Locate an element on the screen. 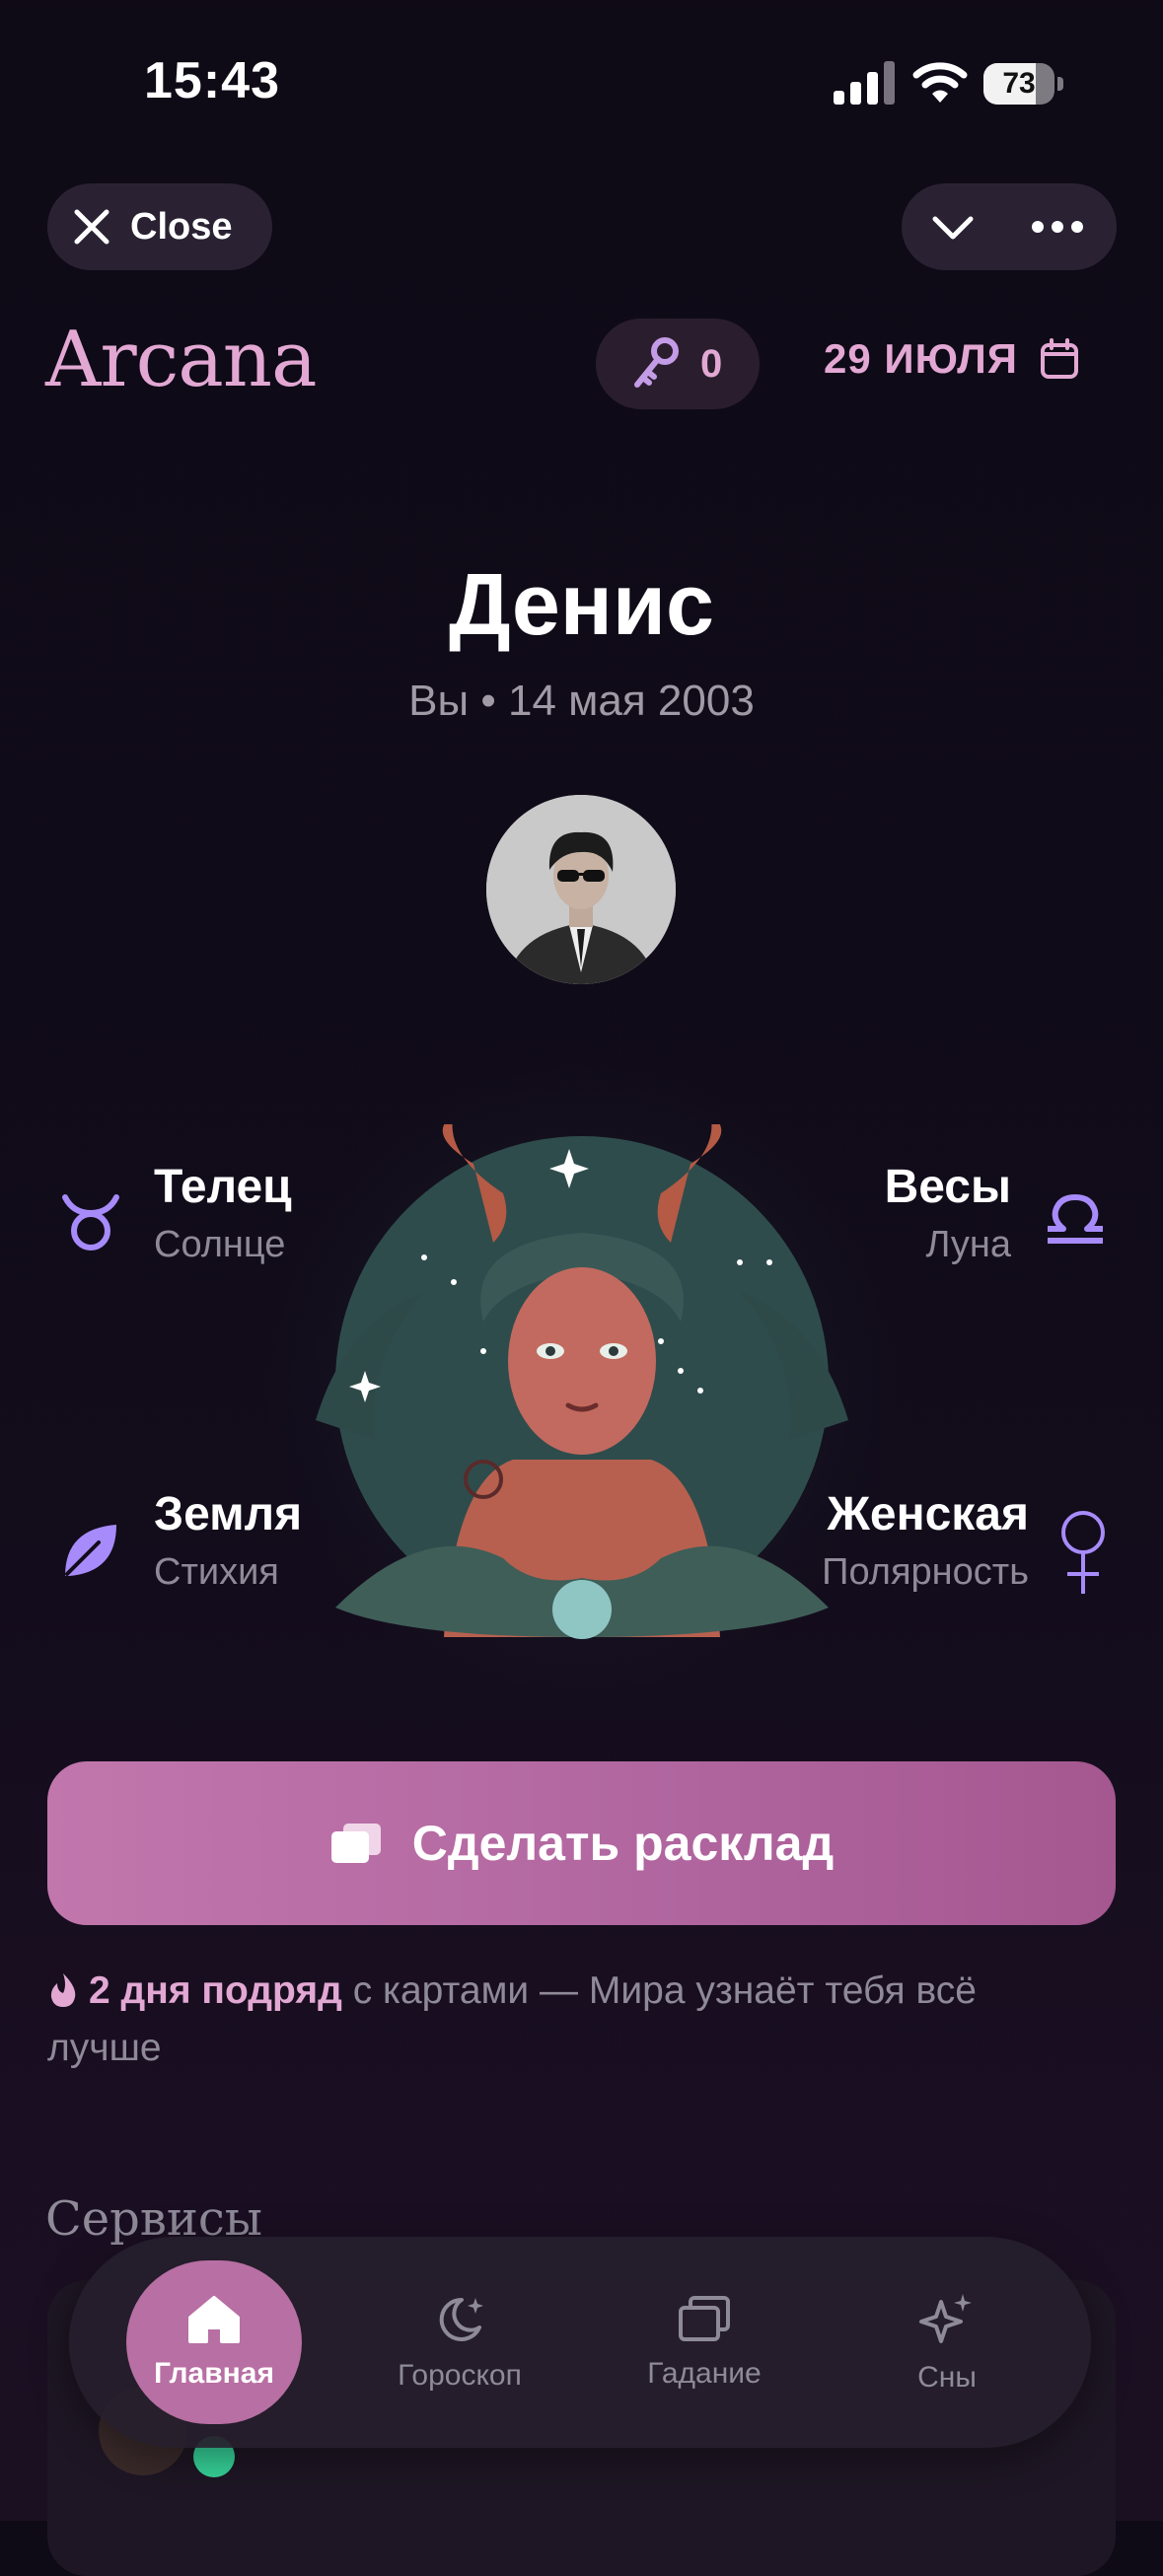 The width and height of the screenshot is (1163, 2576). trait-sun: Телец Солнце is located at coordinates (223, 1213).